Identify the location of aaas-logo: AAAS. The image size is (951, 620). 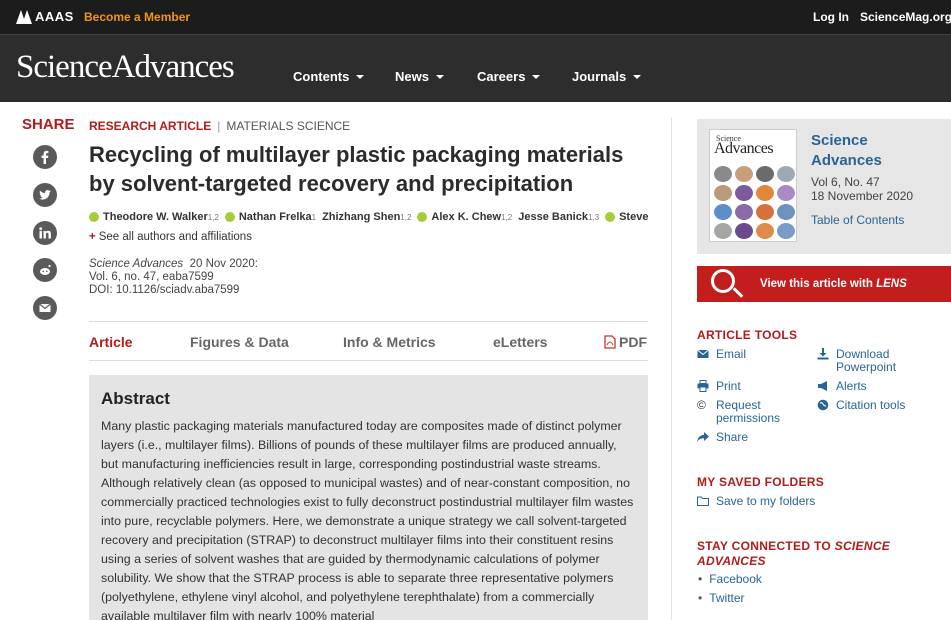
(45, 16).